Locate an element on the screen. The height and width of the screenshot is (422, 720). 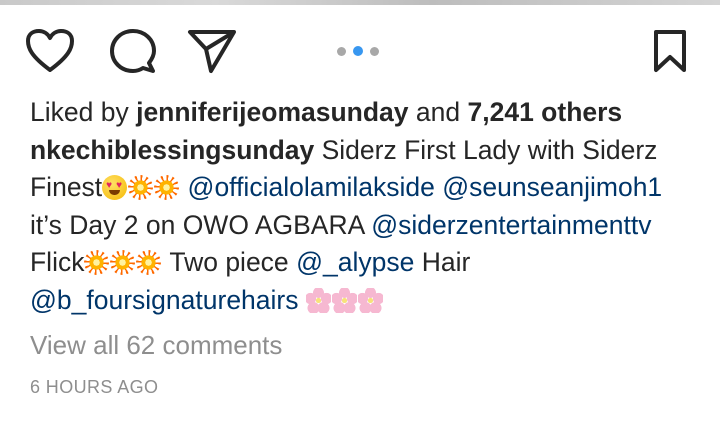
likes-count: 7,241 others is located at coordinates (545, 112).